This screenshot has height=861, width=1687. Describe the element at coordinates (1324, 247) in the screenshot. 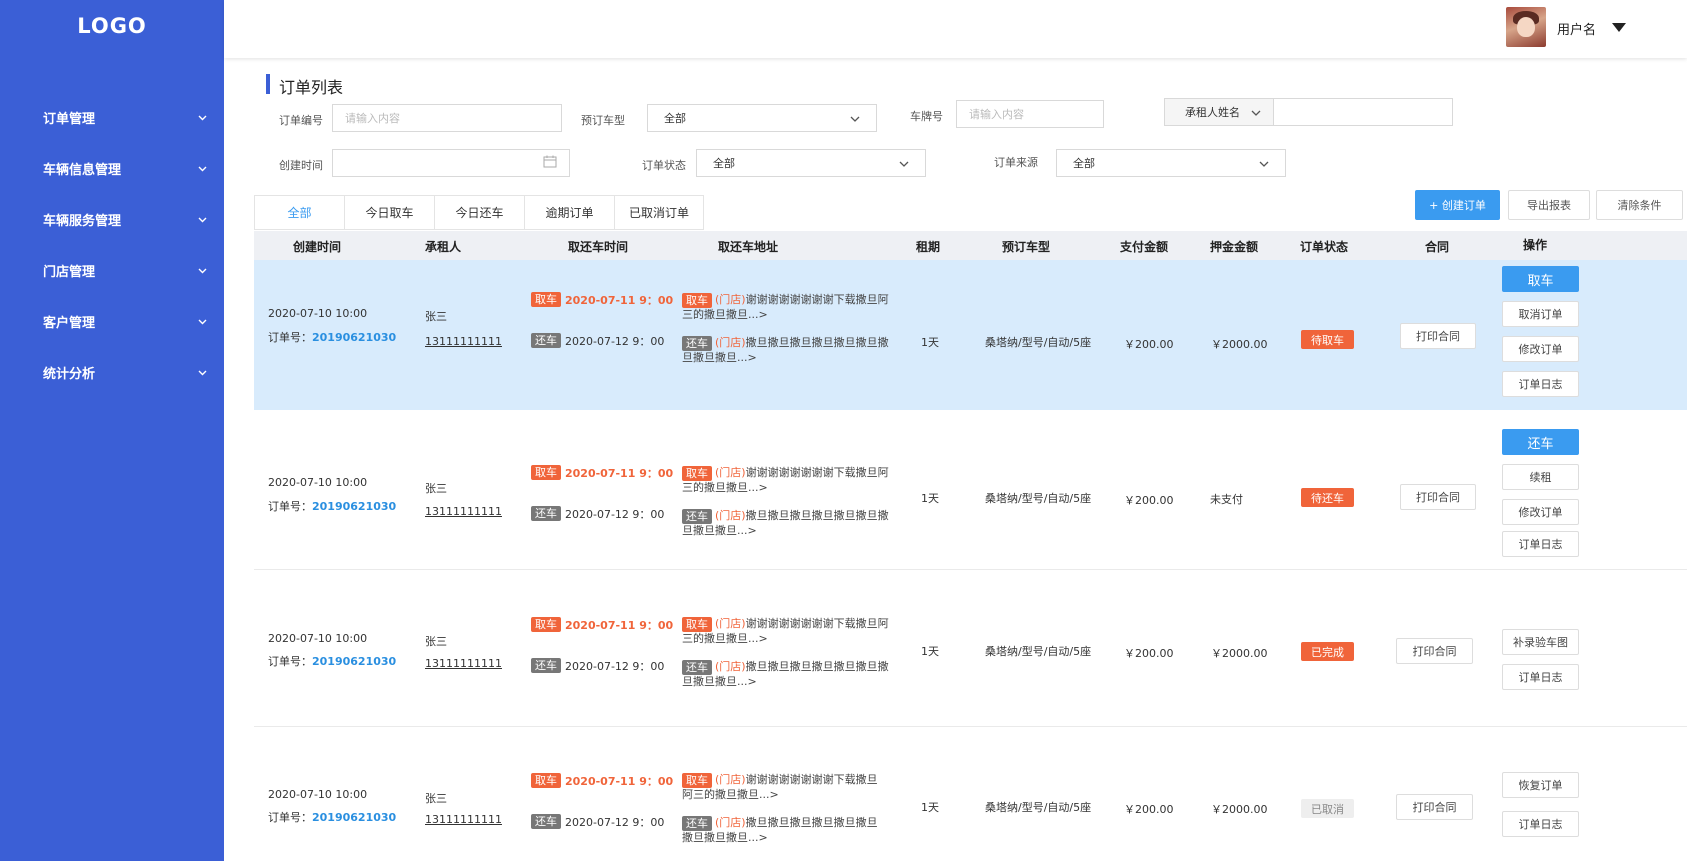

I see `column-header: 订单状态` at that location.